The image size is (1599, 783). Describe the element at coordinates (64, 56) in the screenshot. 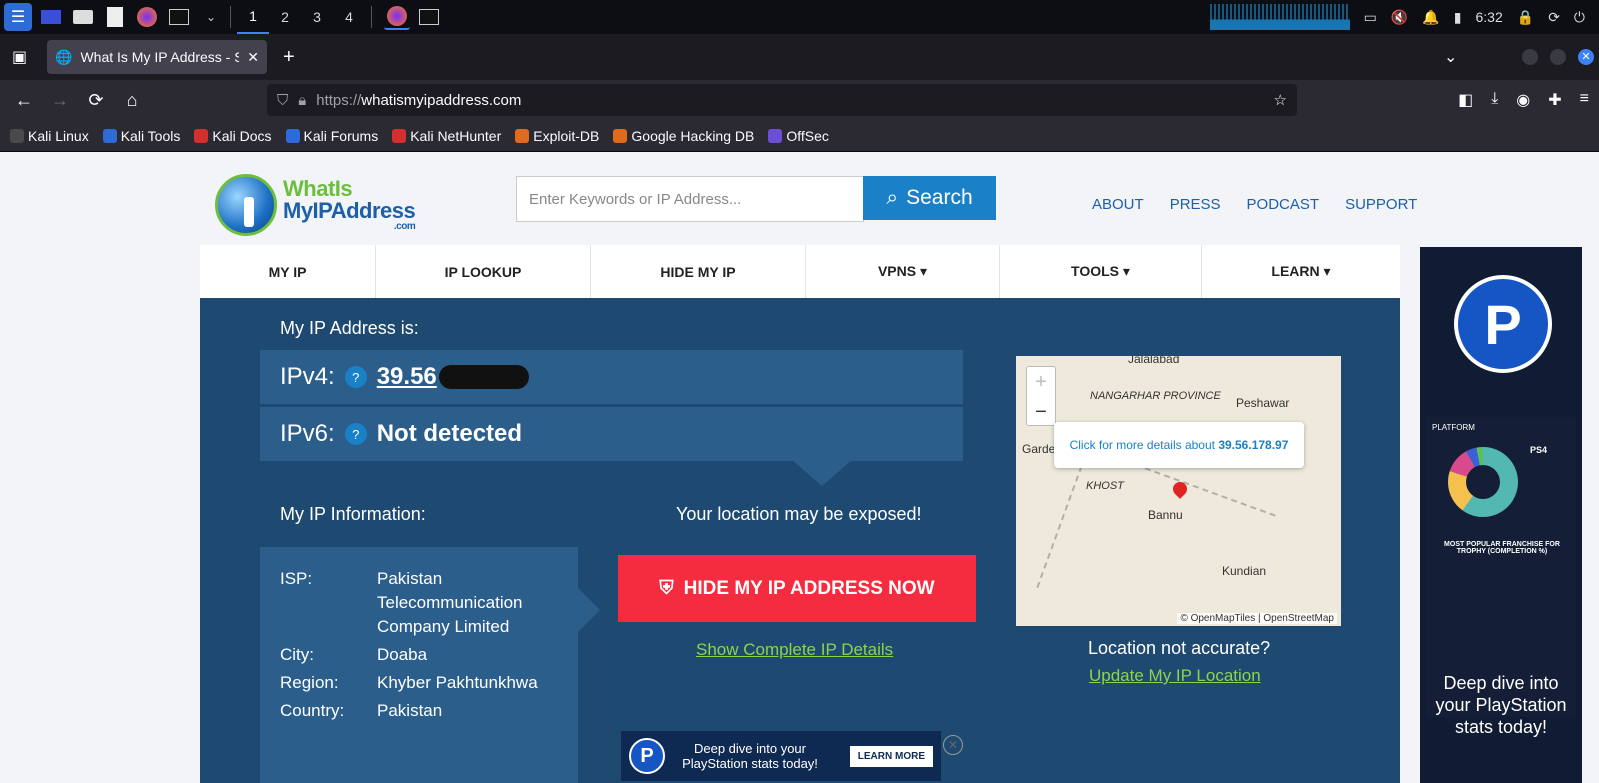

I see `globe-icon: 🌐` at that location.